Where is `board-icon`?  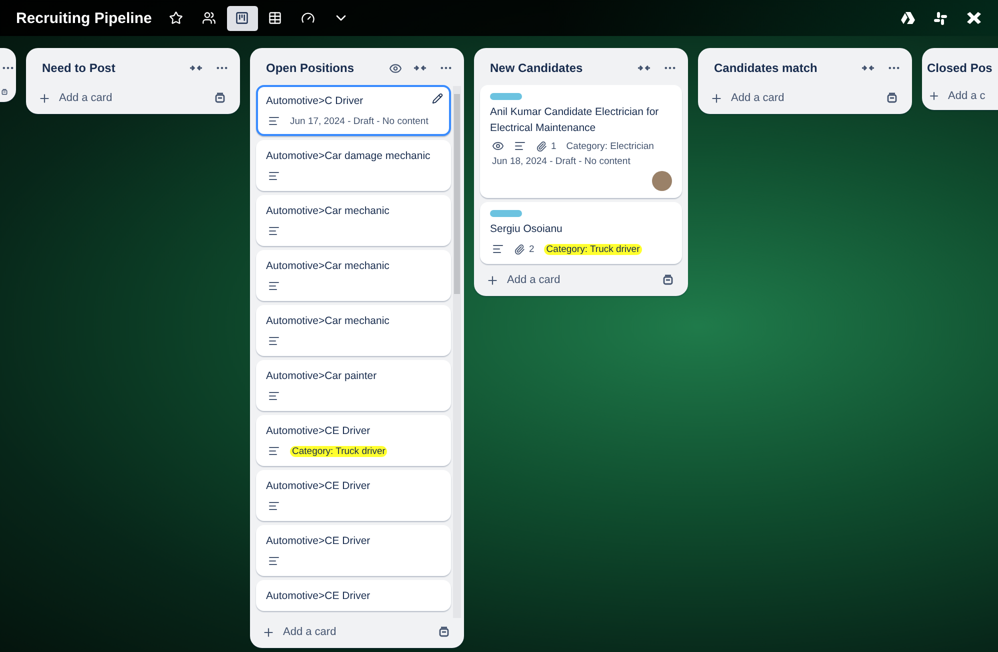 board-icon is located at coordinates (242, 18).